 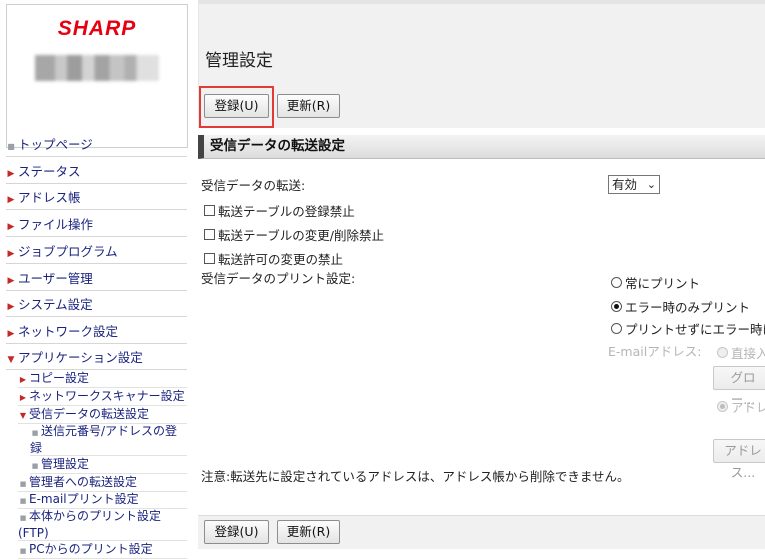 I want to click on sidebar-subitem-label: 本体からのプリント設定(FTP), so click(x=90, y=524).